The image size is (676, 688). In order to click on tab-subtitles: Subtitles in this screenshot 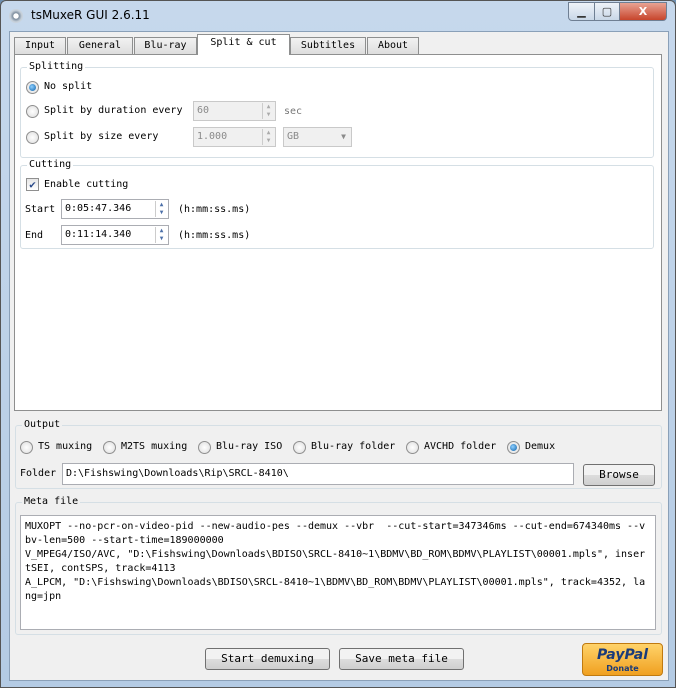, I will do `click(328, 46)`.